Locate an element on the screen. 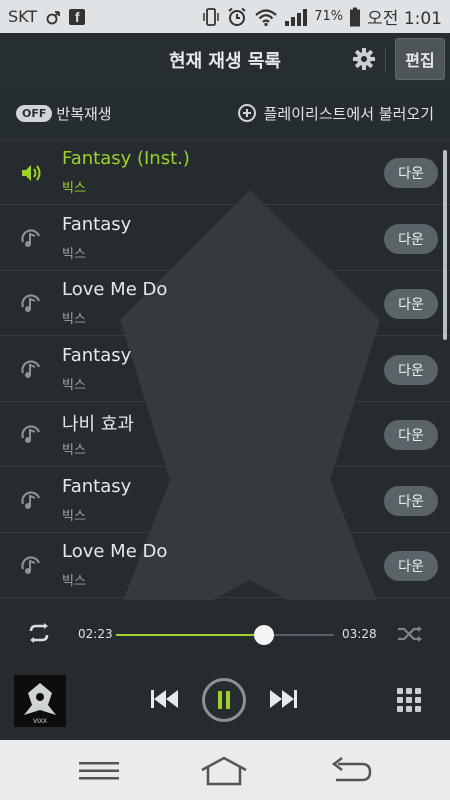 This screenshot has height=800, width=450. album-art: VIXX is located at coordinates (40, 701).